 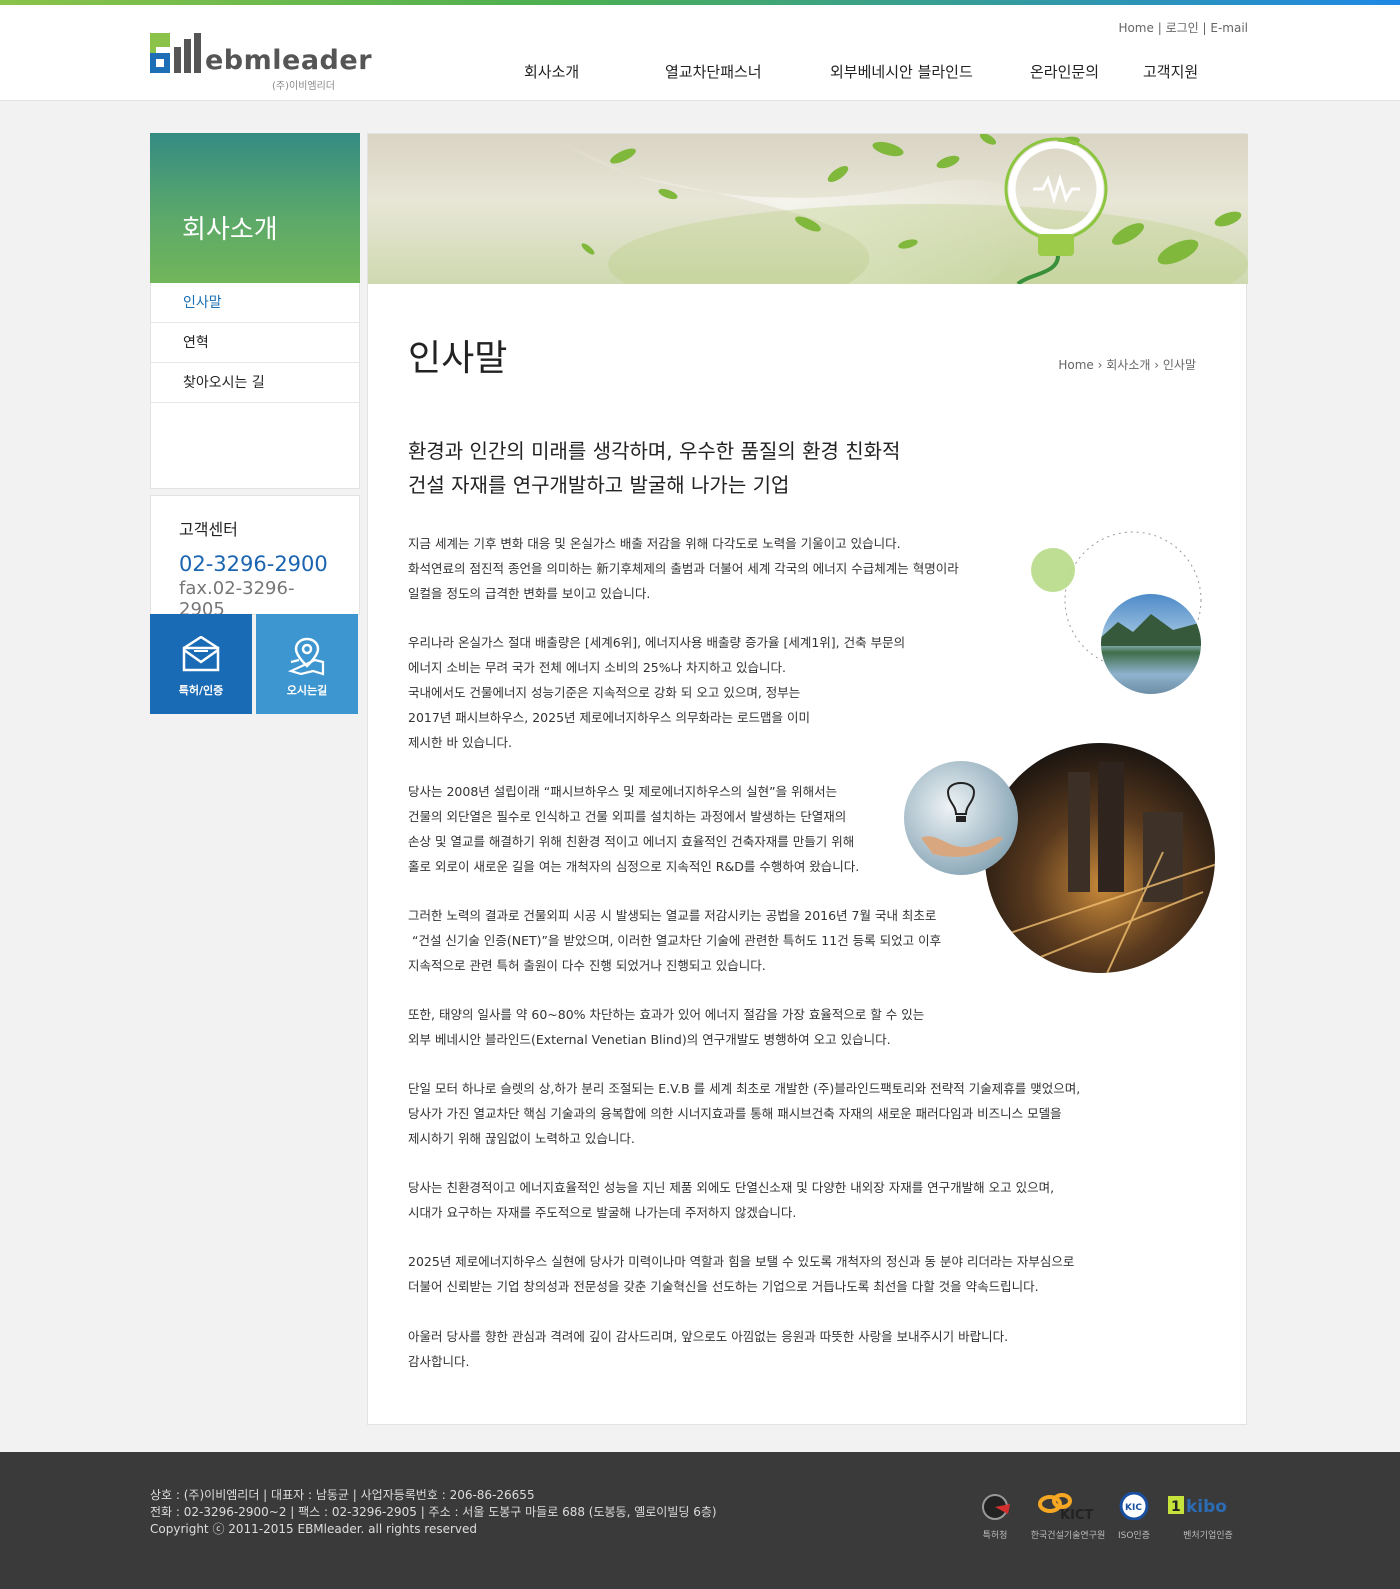 I want to click on cert-venture-label: 벤처기업인증, so click(x=1208, y=1536).